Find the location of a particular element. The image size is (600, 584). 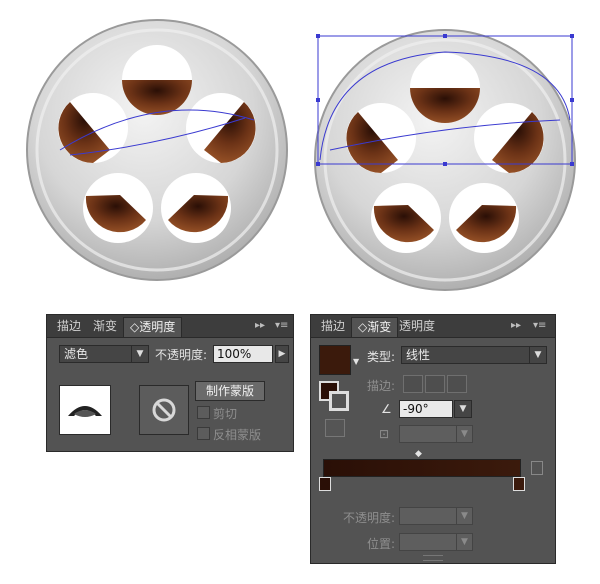

aspect-ratio-icon: ⊡ is located at coordinates (384, 434).